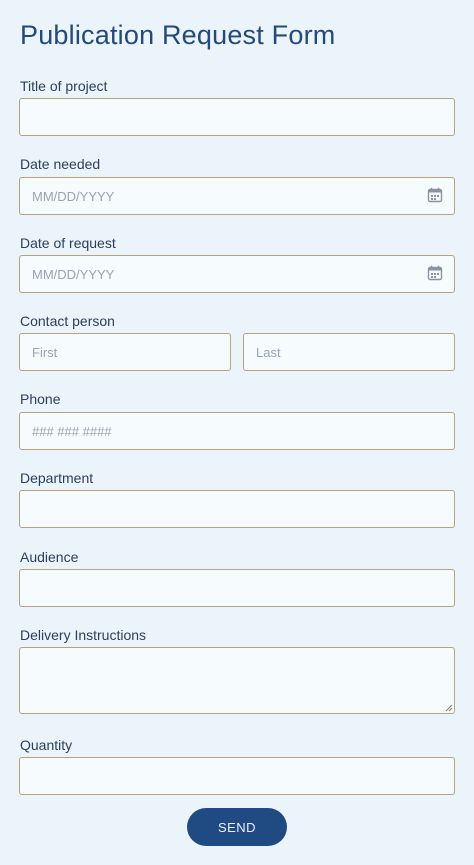 The height and width of the screenshot is (865, 474). What do you see at coordinates (49, 557) in the screenshot?
I see `audience-label: Audience` at bounding box center [49, 557].